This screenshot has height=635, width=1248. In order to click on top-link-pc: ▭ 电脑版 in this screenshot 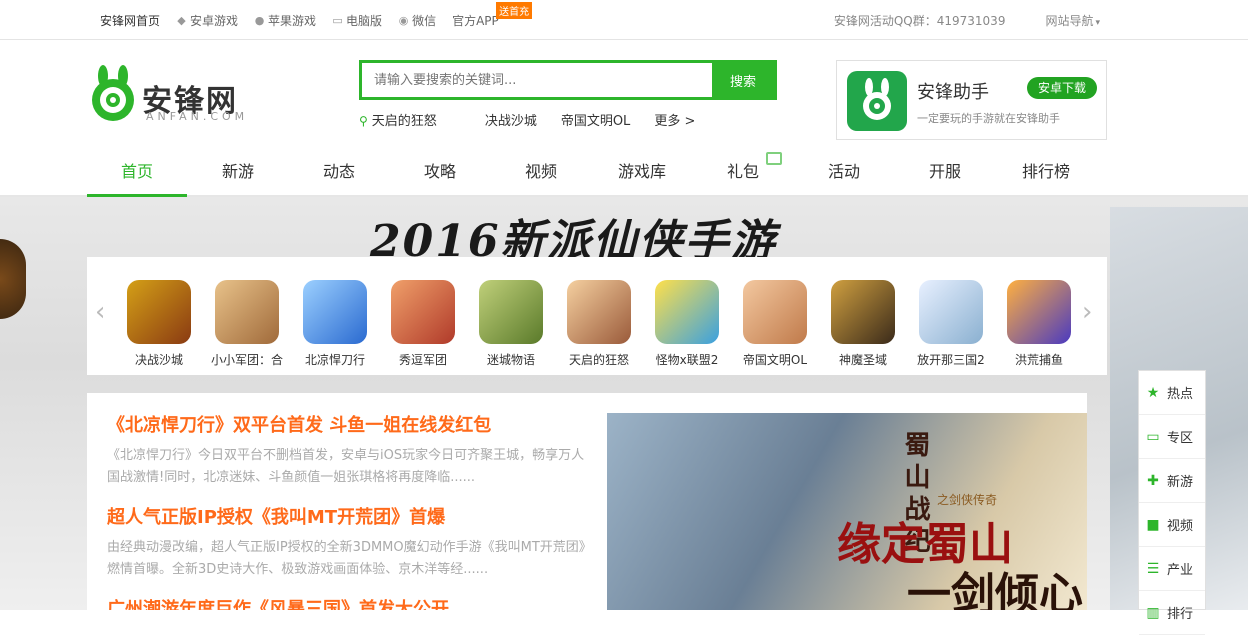, I will do `click(357, 20)`.